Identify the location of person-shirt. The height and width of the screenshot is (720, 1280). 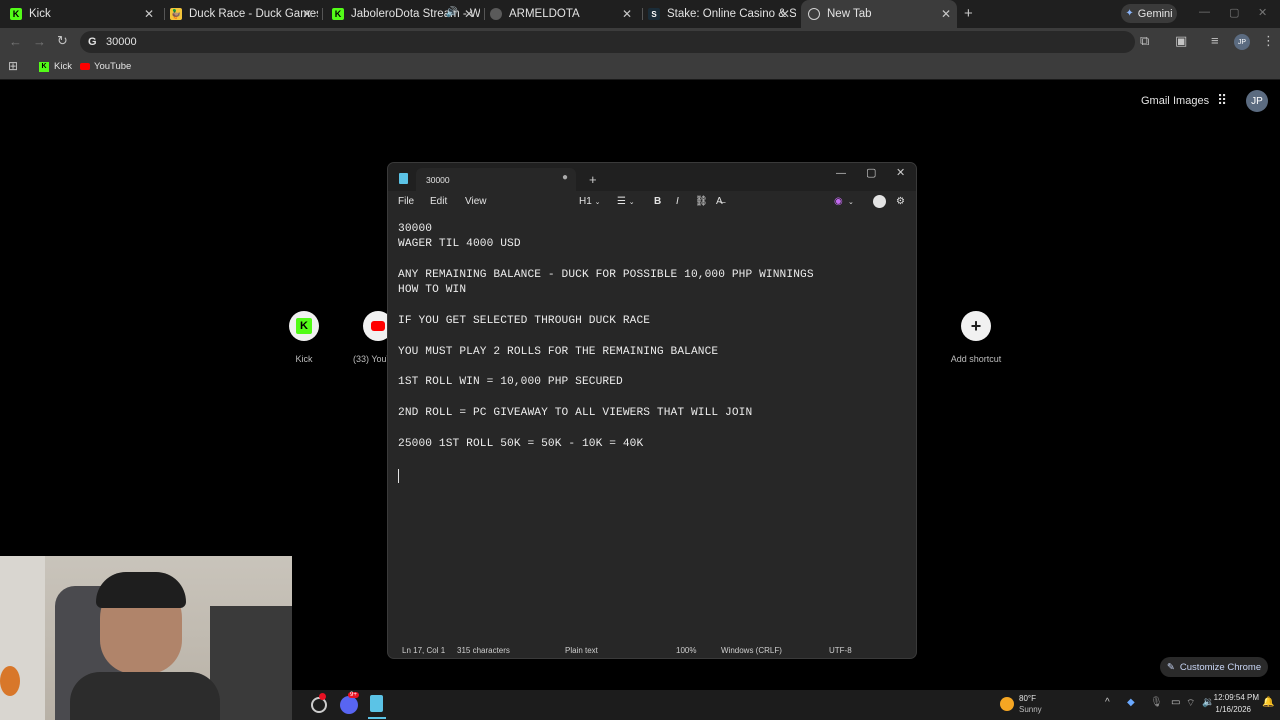
(145, 696).